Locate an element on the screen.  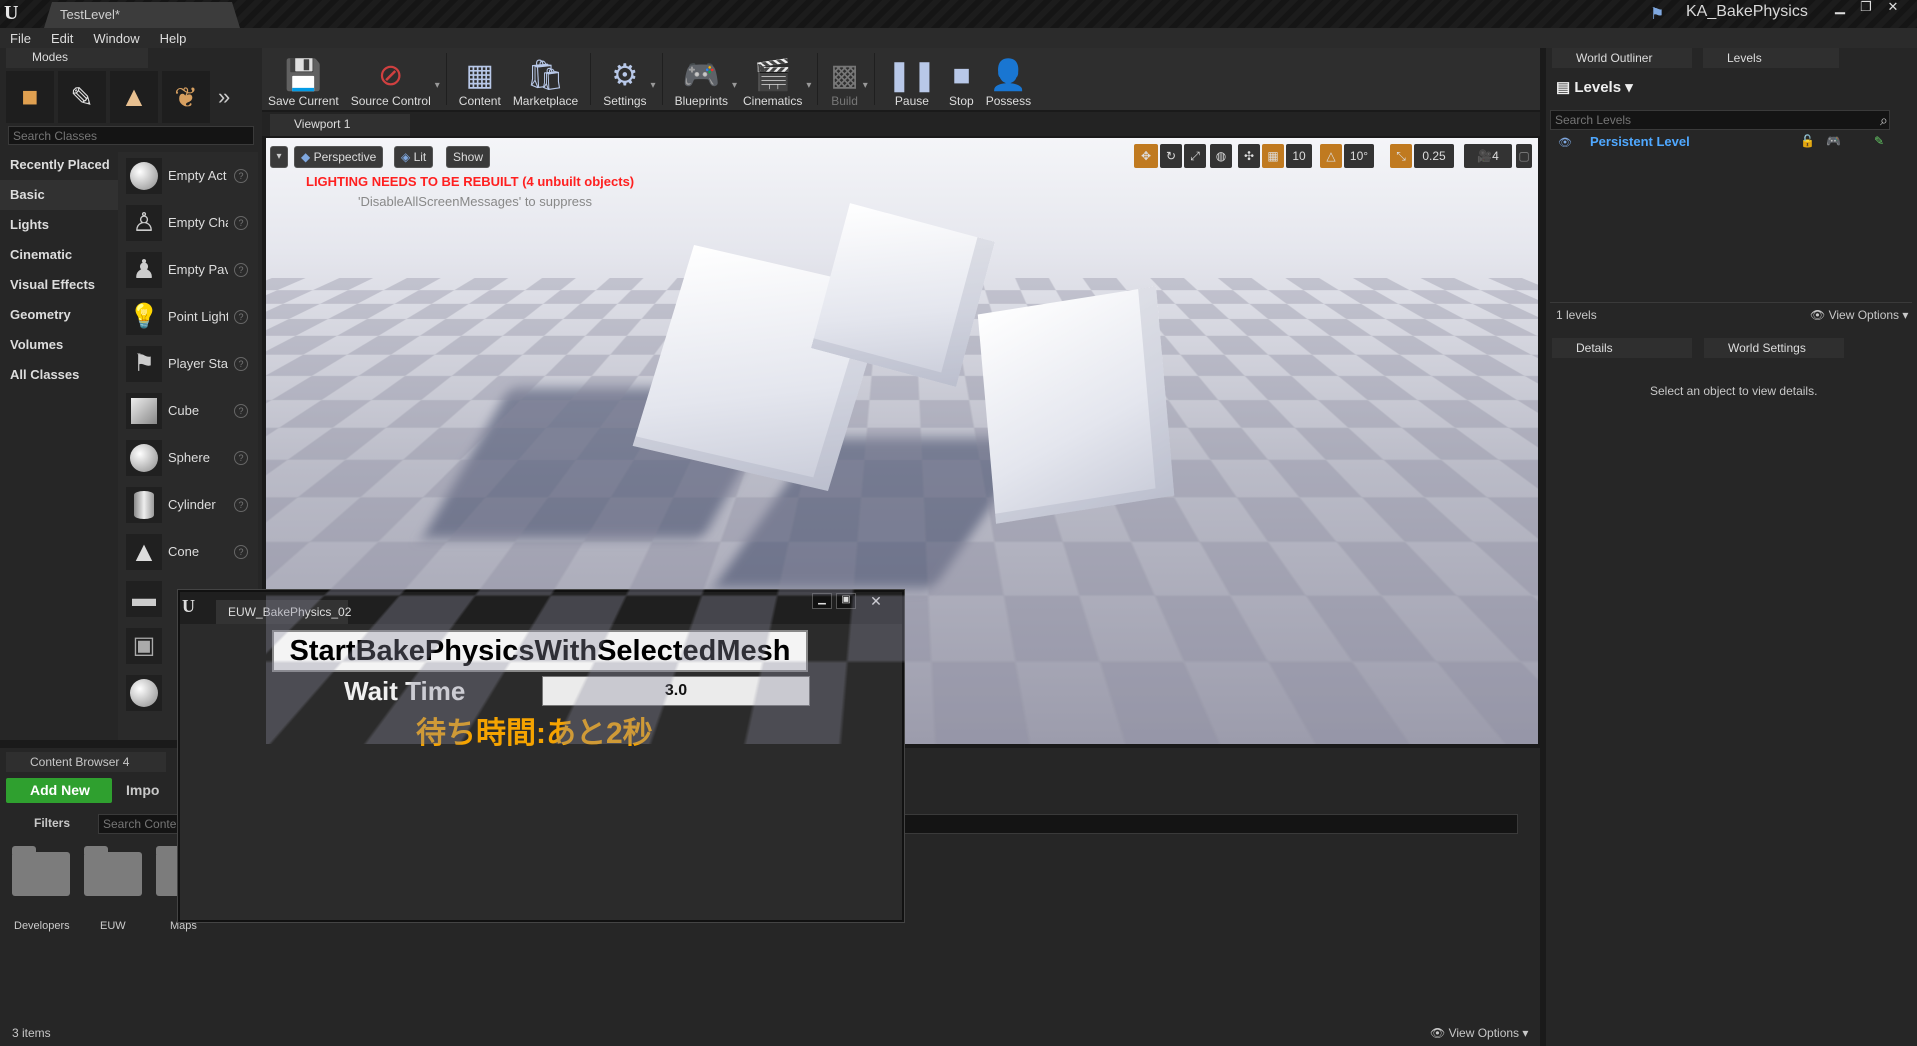
start-bake-physics-button: StartBakePhysicsWithSelectedMesh is located at coordinates (540, 651).